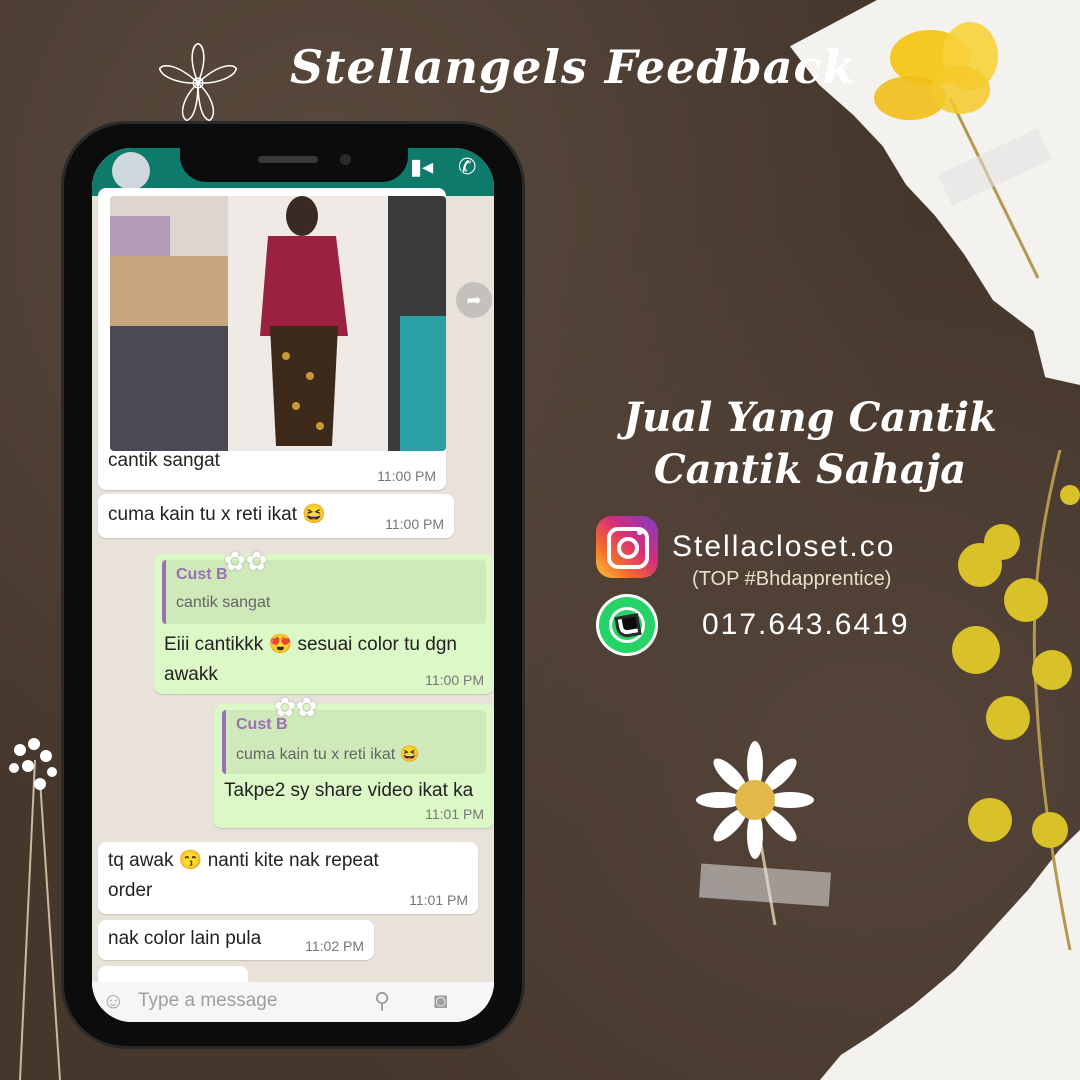  I want to click on forward-icon: ➦, so click(474, 300).